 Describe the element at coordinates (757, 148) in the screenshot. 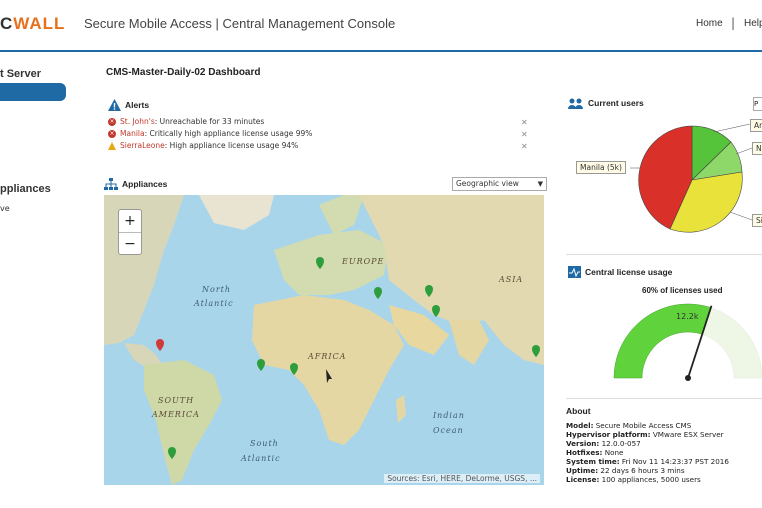

I see `pie-label-n: N` at that location.